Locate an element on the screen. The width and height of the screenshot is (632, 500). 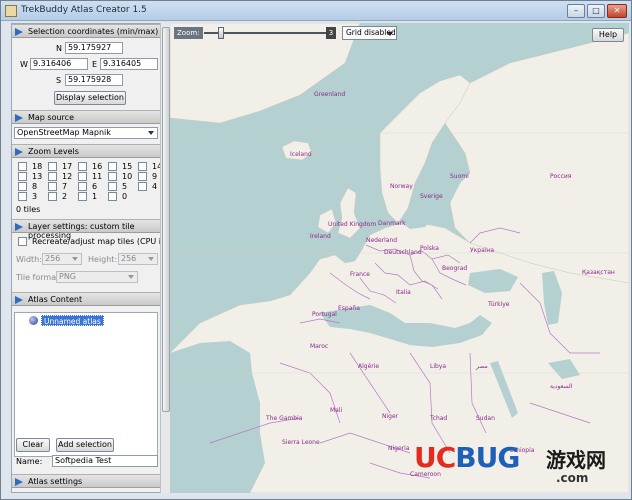
minimize-button: – is located at coordinates (576, 11).